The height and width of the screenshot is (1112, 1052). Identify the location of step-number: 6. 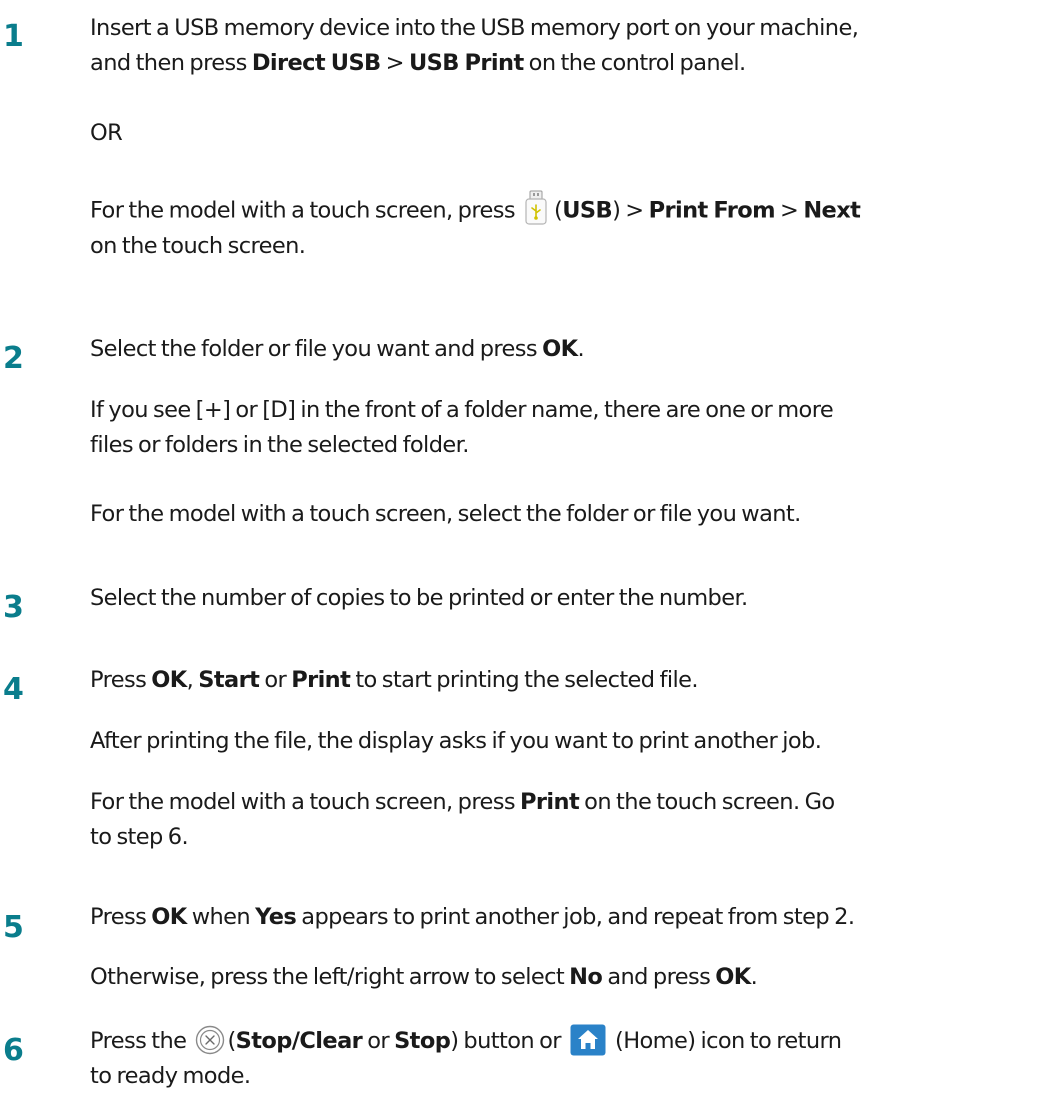
(13, 1050).